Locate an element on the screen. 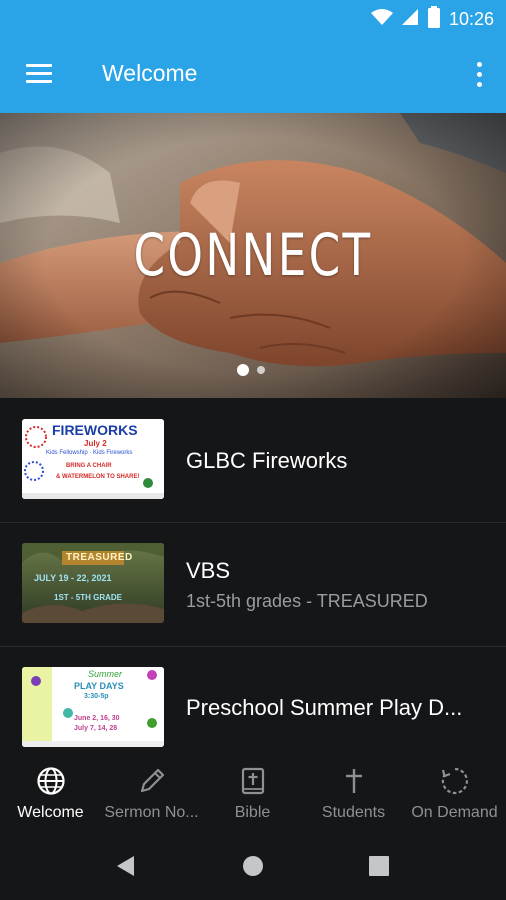 Image resolution: width=506 pixels, height=900 pixels. item-subtitle: 1st-5th grades - TREASURED is located at coordinates (307, 601).